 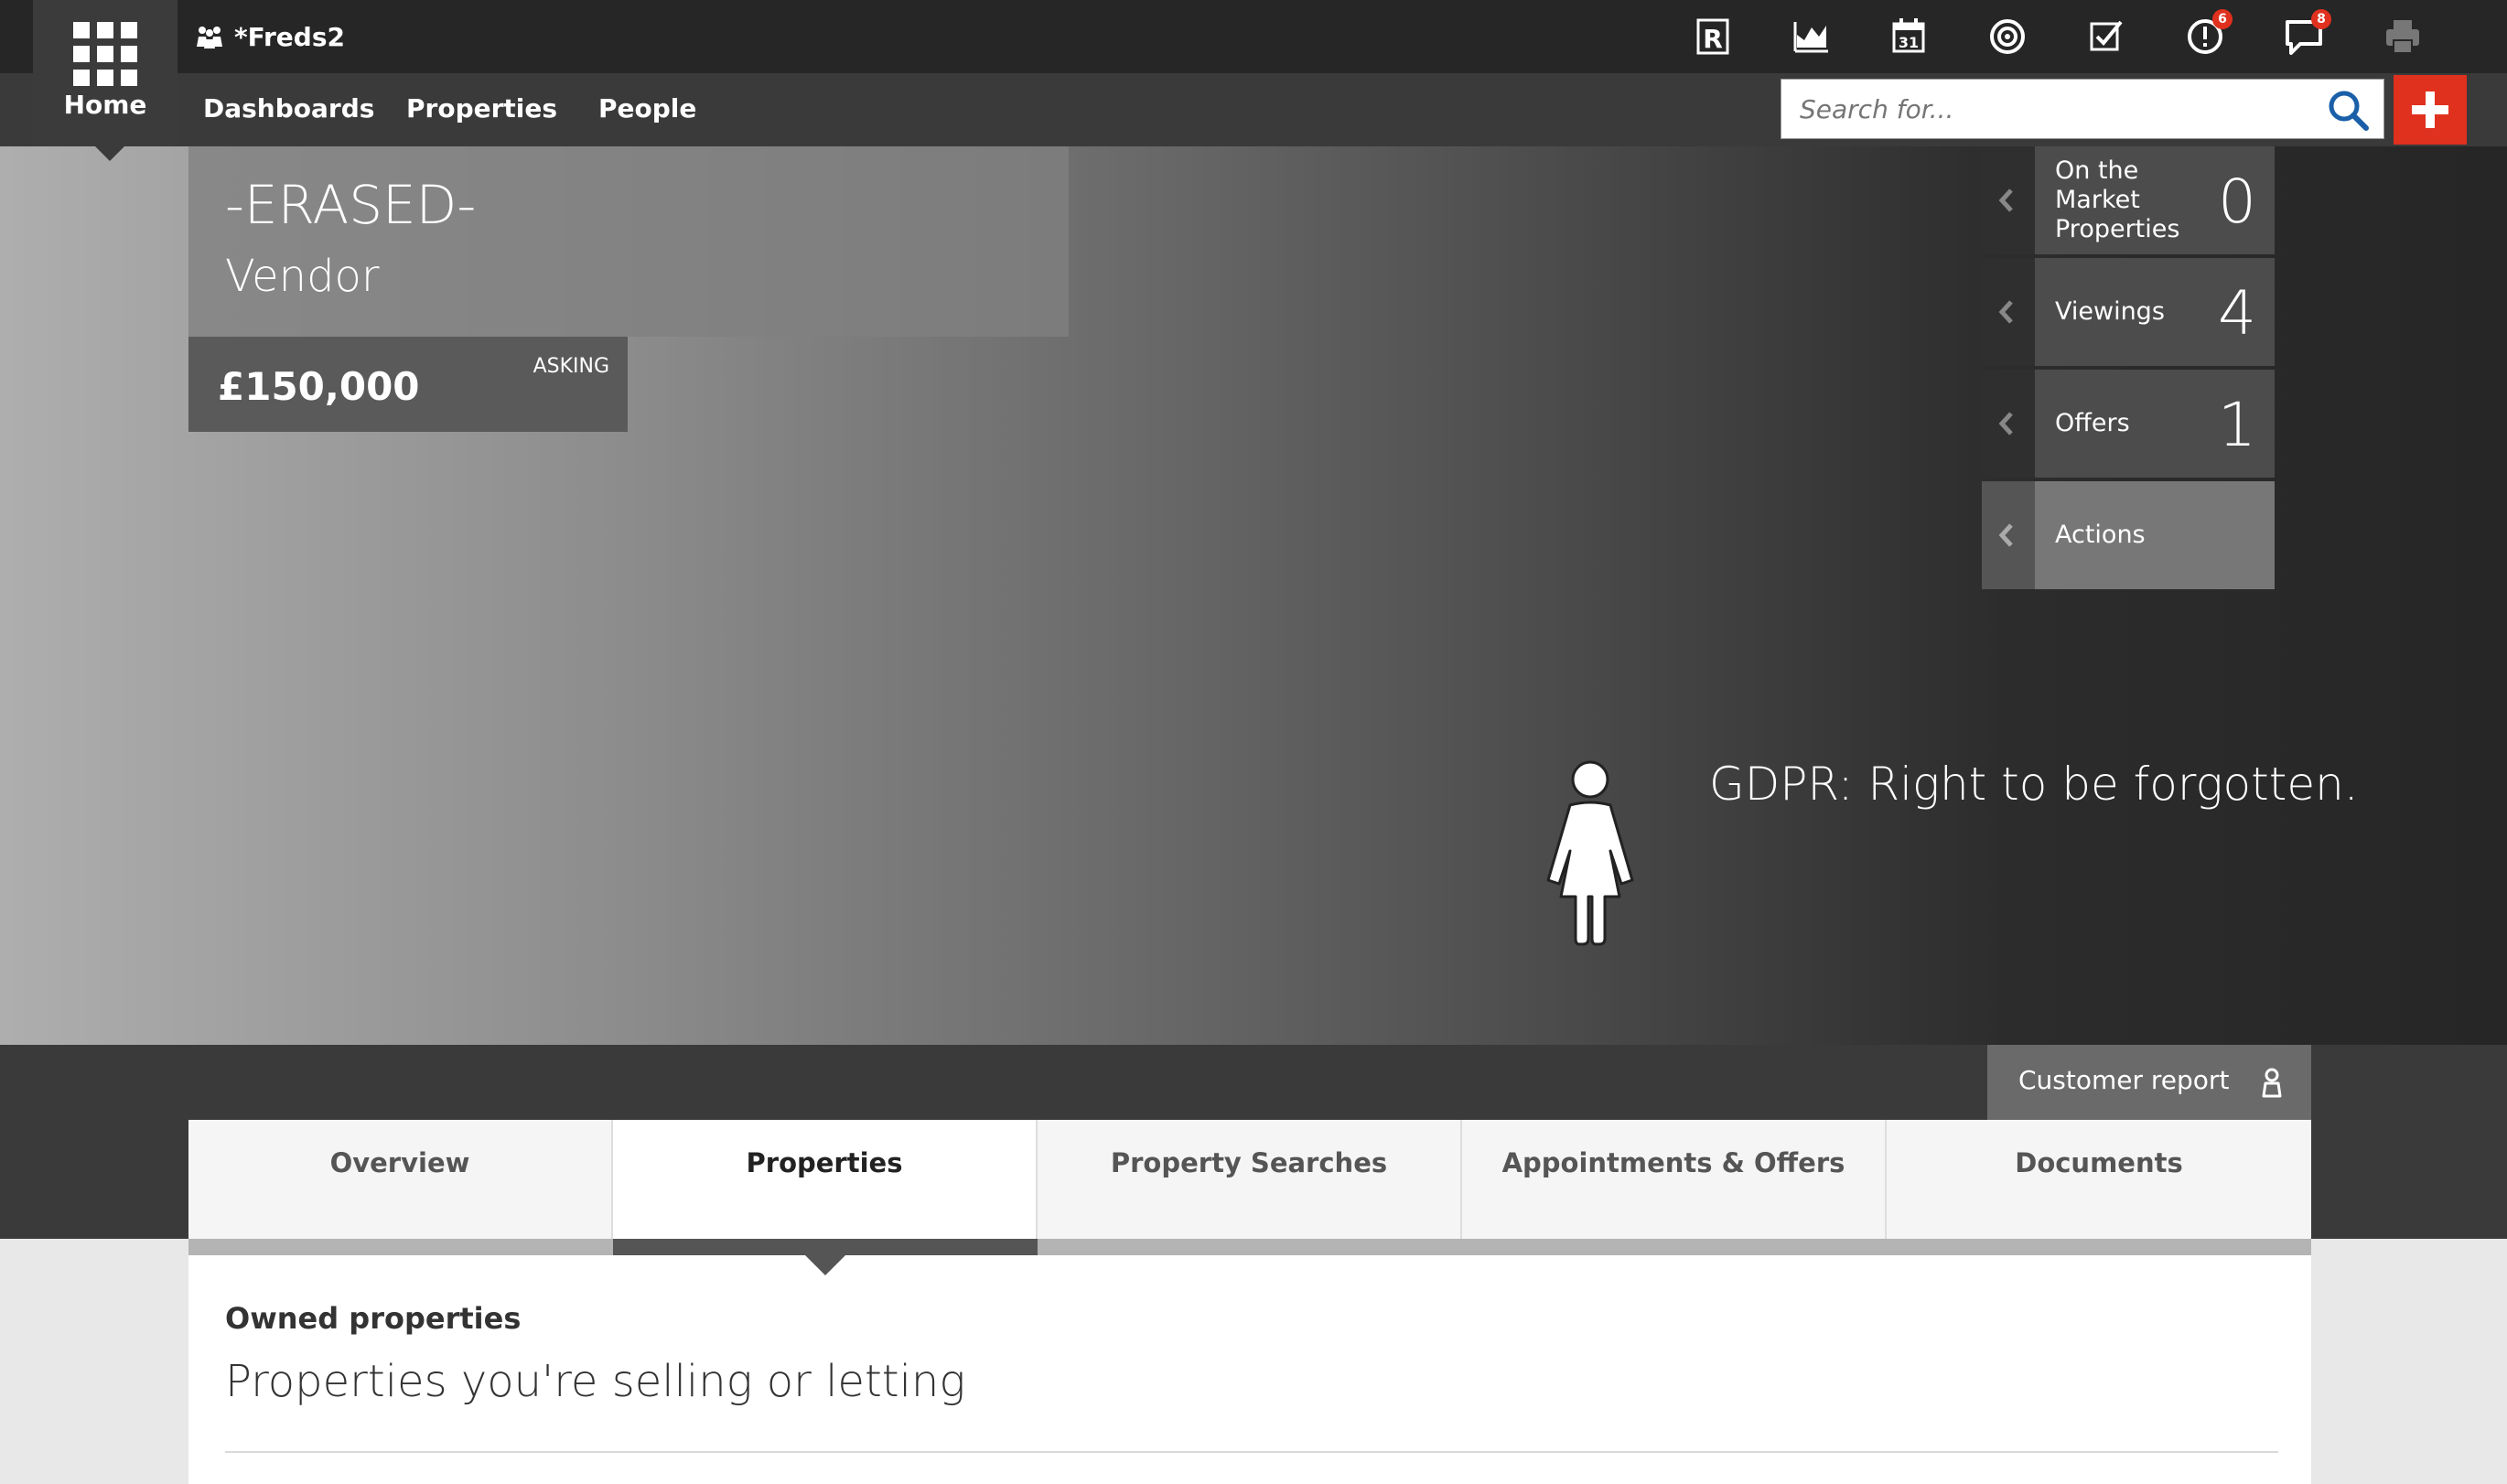 I want to click on tab-appointments-offers: Appointments & Offers, so click(x=1674, y=1179).